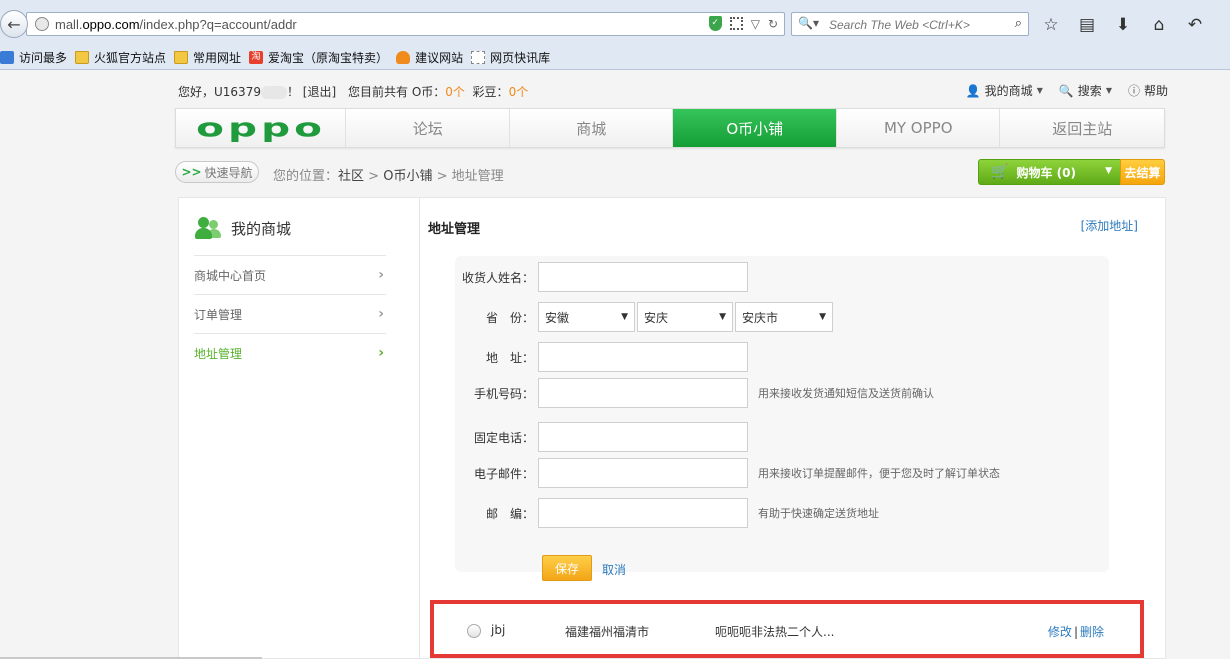 Image resolution: width=1230 pixels, height=659 pixels. I want to click on search-menu: 🔍 搜索 ▼, so click(1085, 90).